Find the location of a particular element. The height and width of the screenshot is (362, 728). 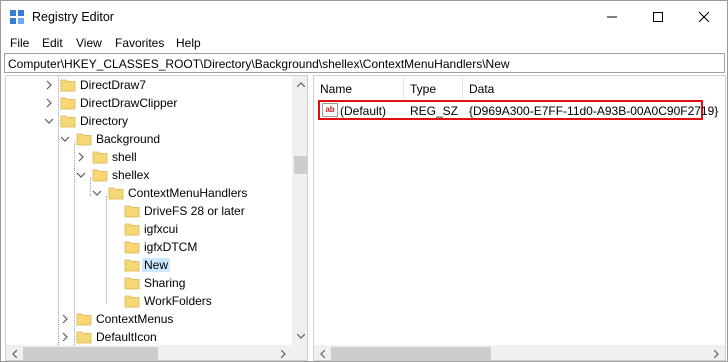

registry-icon is located at coordinates (17, 17).